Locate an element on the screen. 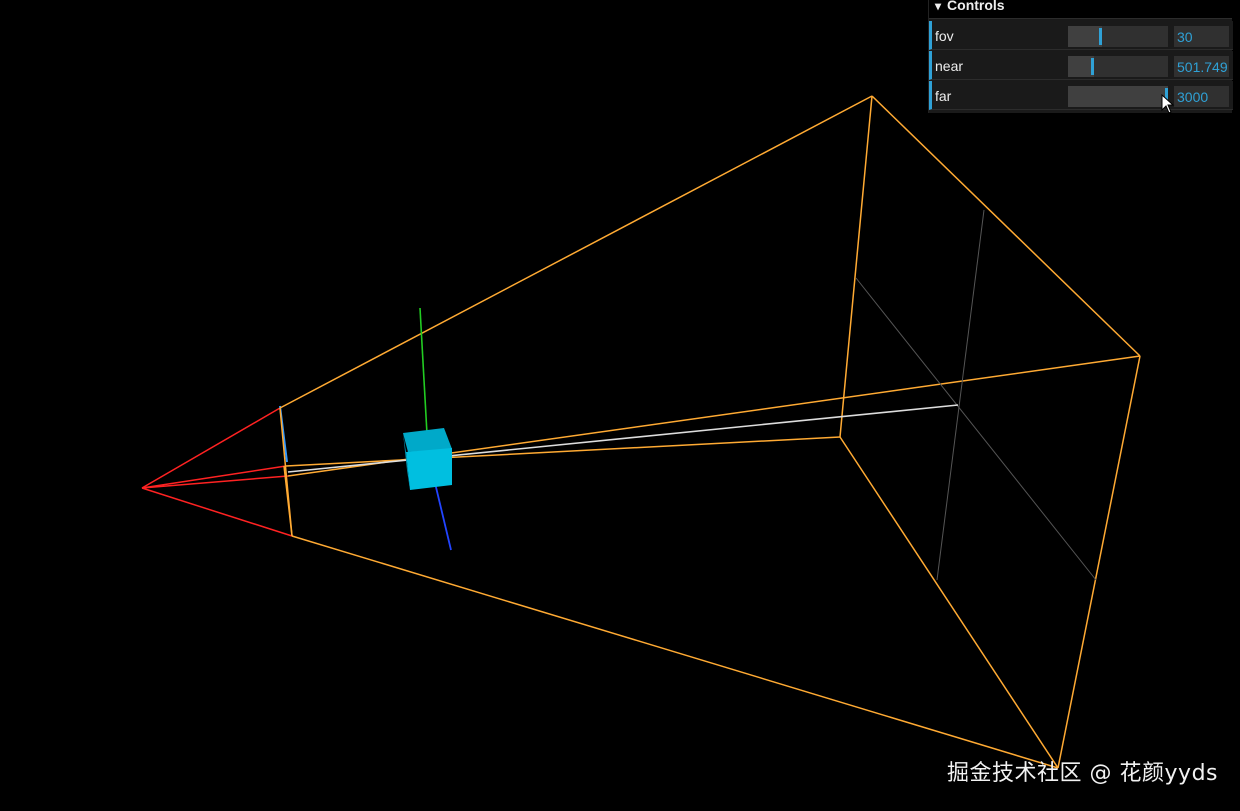  controls-title: Controls is located at coordinates (976, 6).